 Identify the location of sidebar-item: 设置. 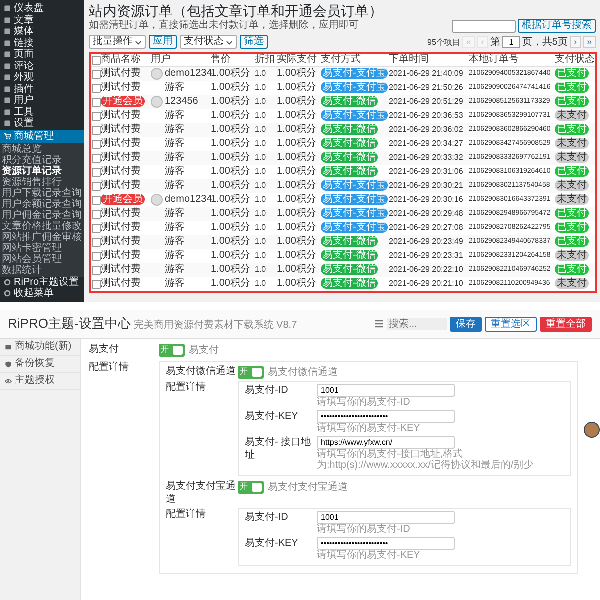
(42, 124).